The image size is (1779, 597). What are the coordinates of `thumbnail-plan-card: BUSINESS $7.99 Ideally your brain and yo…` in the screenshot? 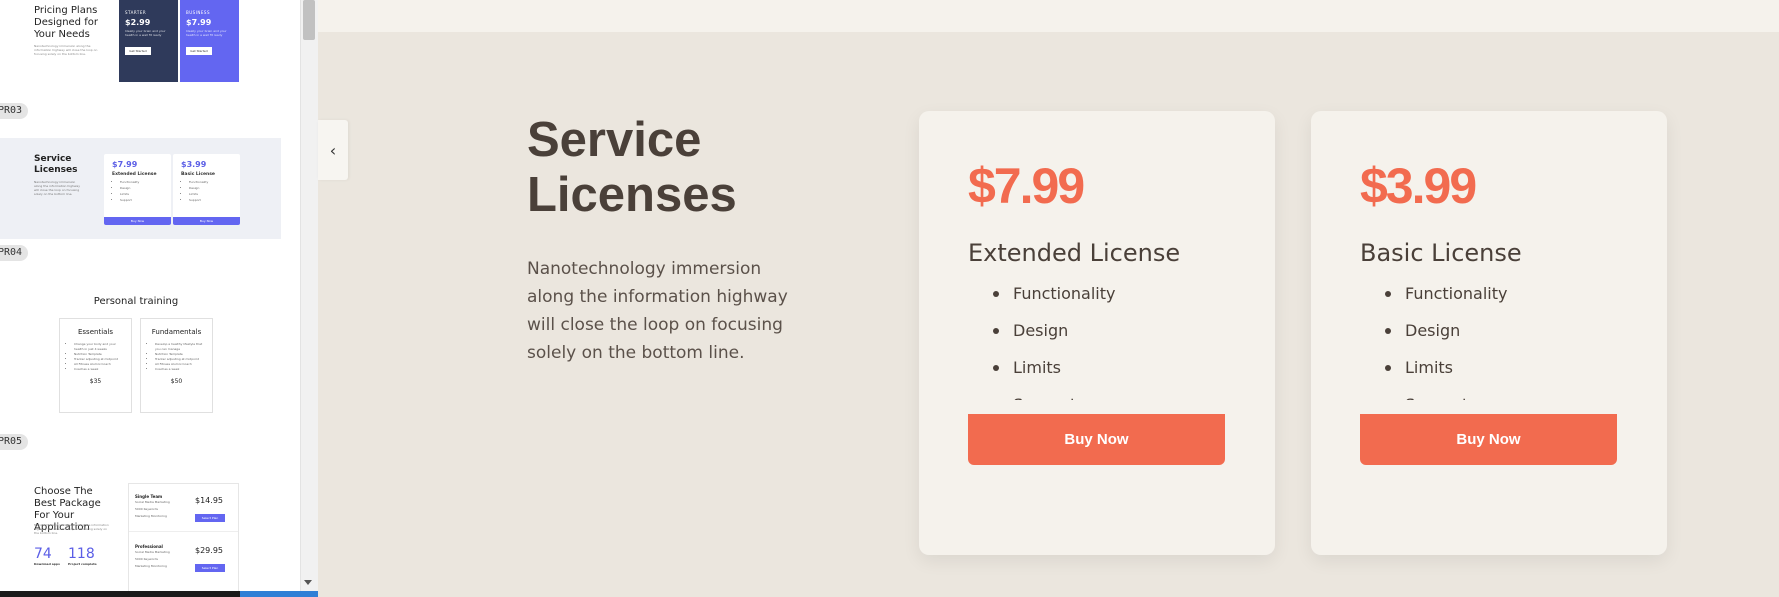 It's located at (209, 41).